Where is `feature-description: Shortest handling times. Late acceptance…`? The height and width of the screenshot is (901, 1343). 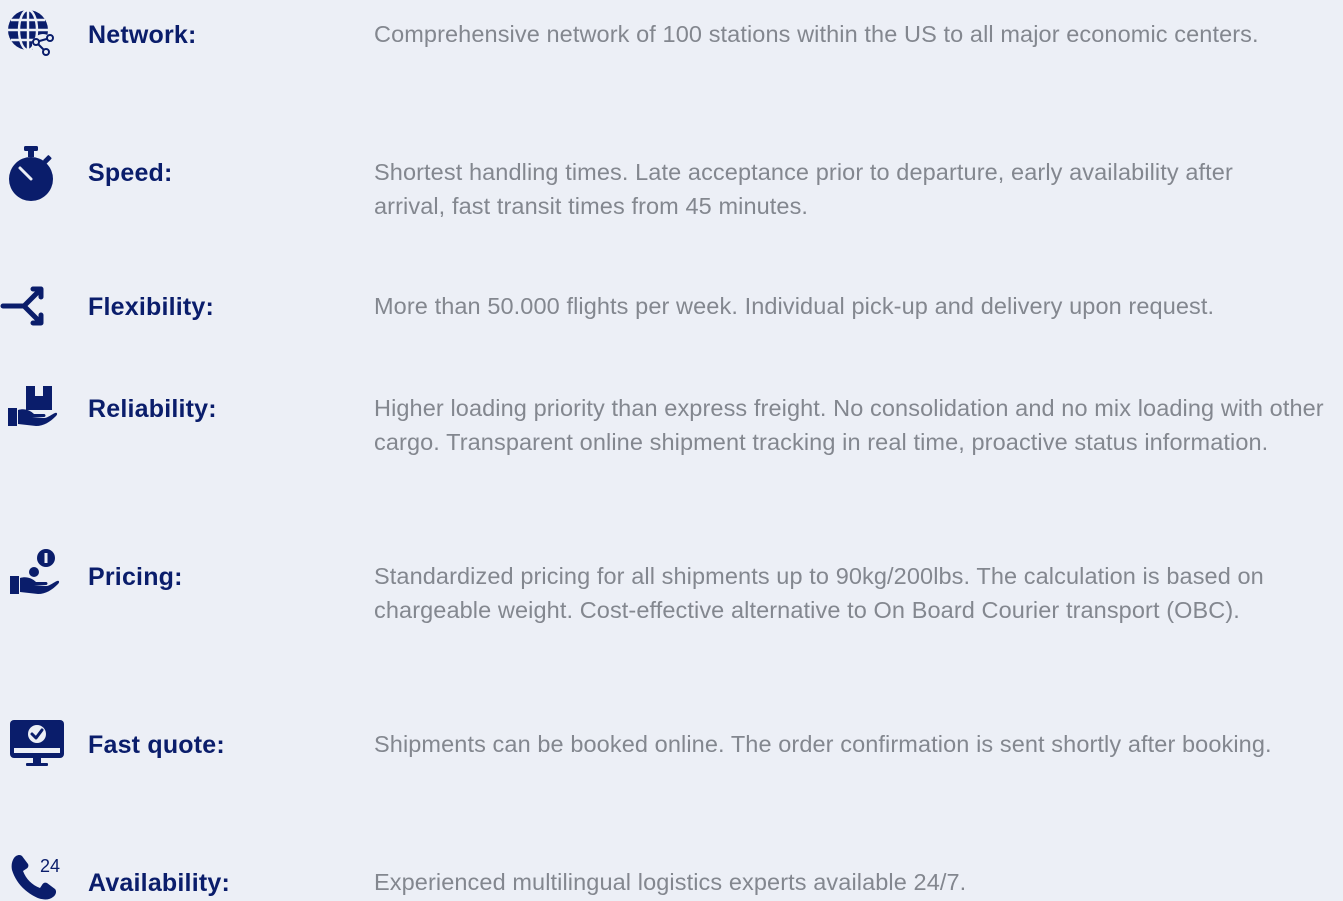
feature-description: Shortest handling times. Late acceptance… is located at coordinates (803, 189).